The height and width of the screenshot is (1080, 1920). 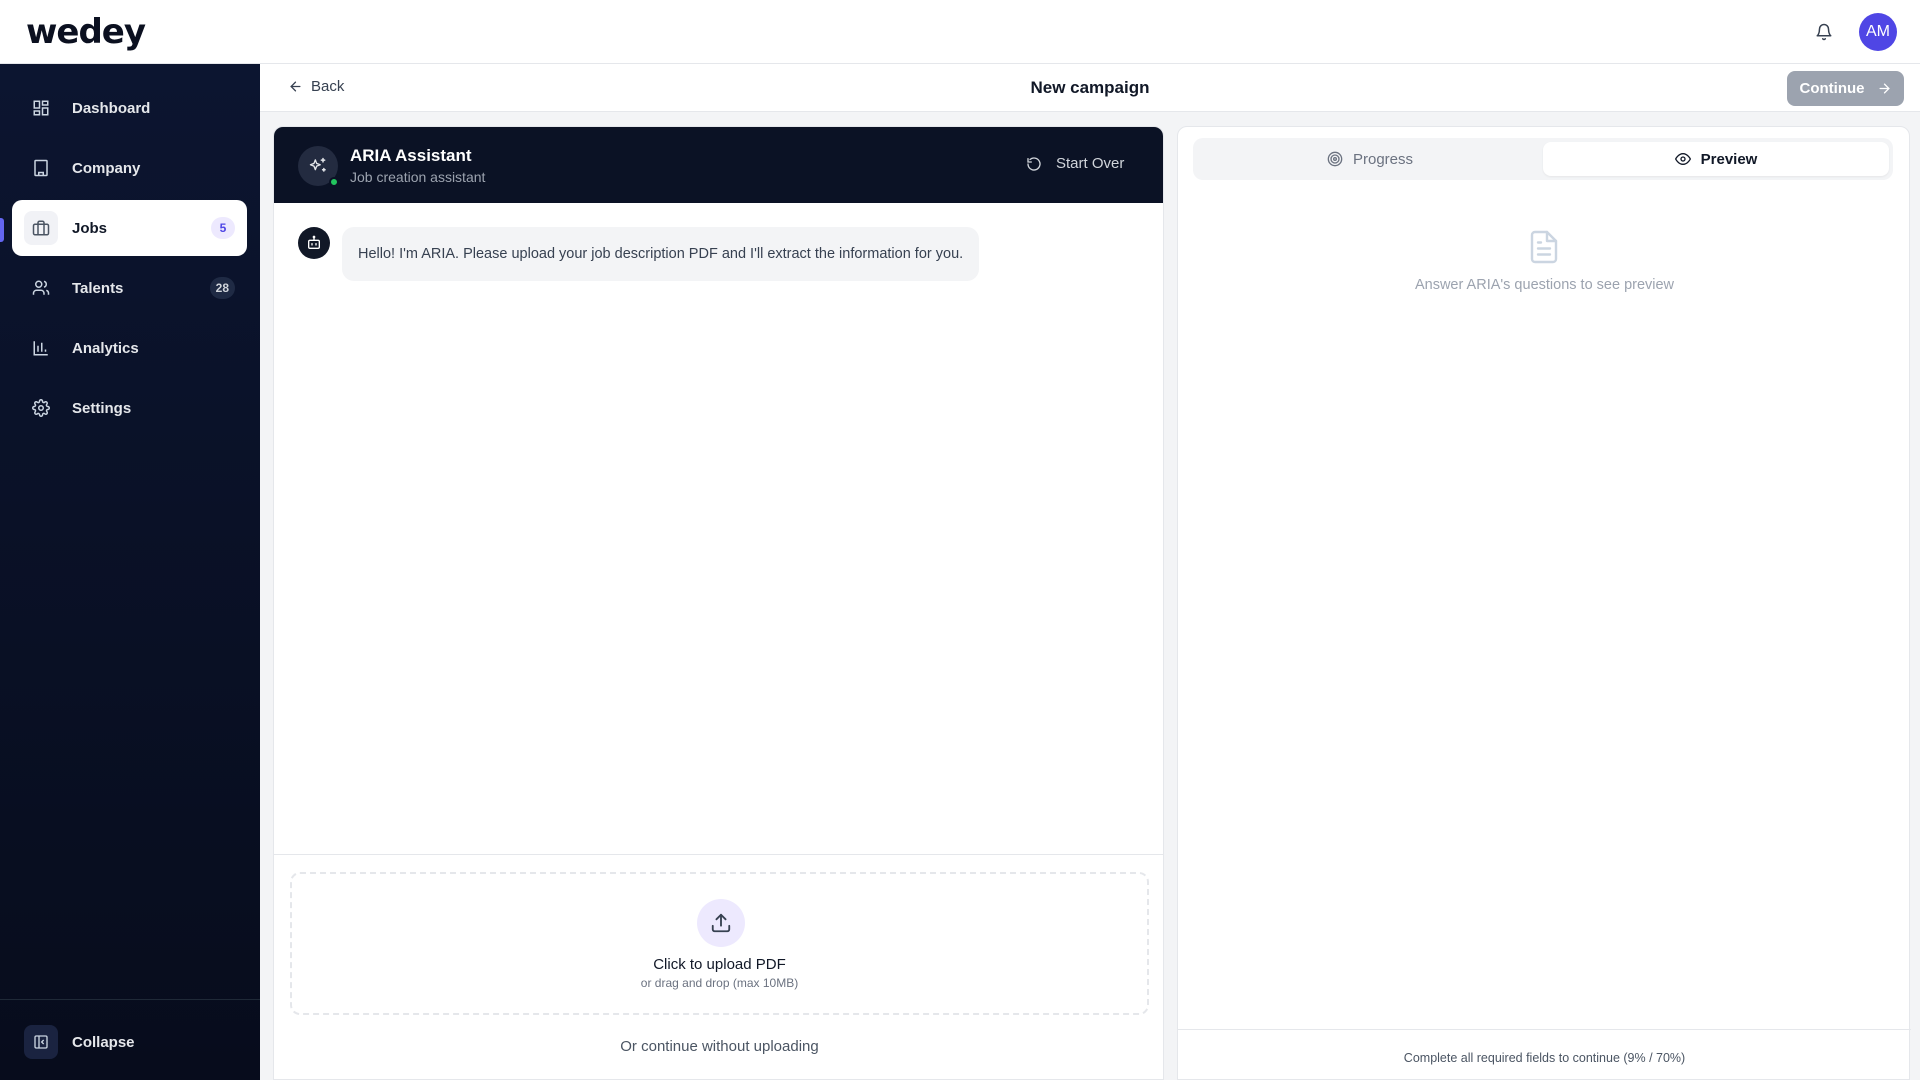 I want to click on sidebar-item-settings: Settings, so click(x=129, y=408).